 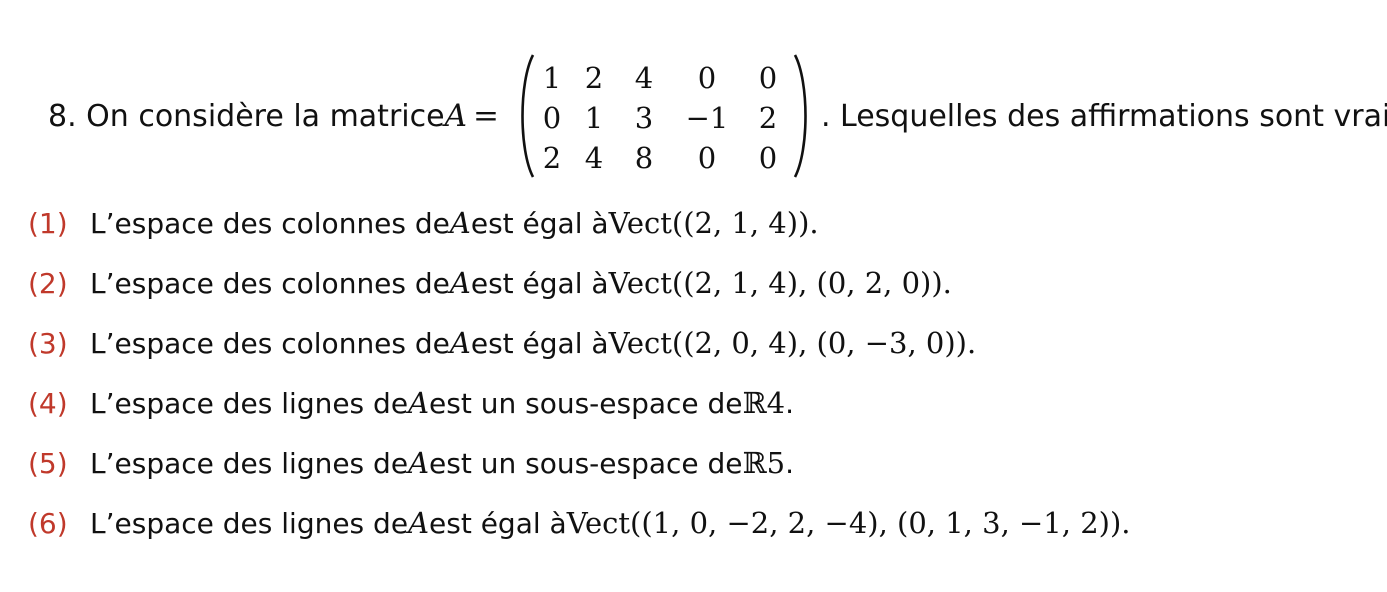 What do you see at coordinates (48, 403) in the screenshot?
I see `option-number: (4)` at bounding box center [48, 403].